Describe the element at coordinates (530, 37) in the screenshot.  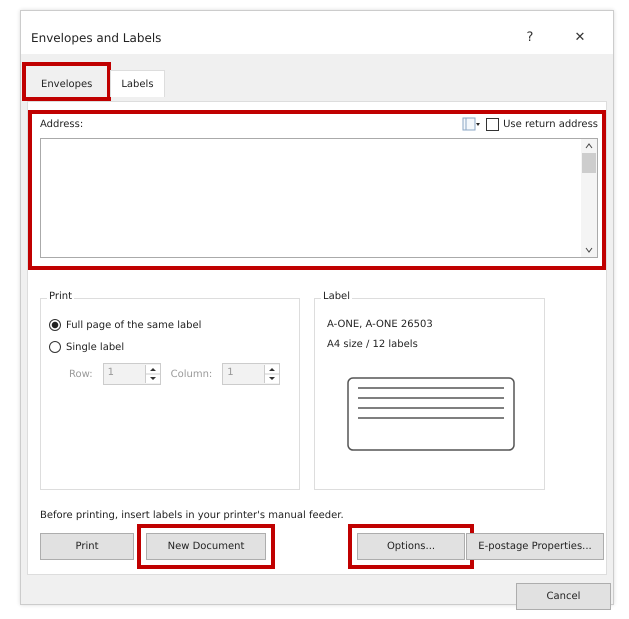
I see `help-button: ?` at that location.